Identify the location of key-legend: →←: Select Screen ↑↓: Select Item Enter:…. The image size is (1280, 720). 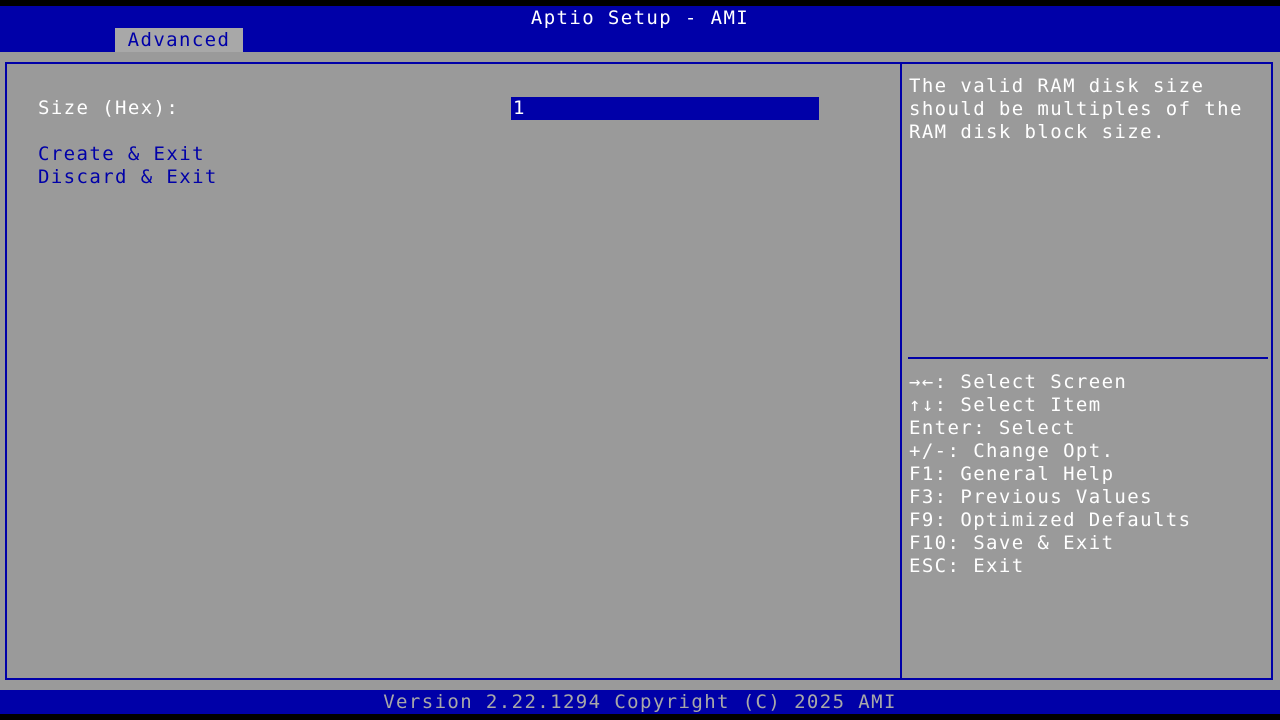
(1089, 474).